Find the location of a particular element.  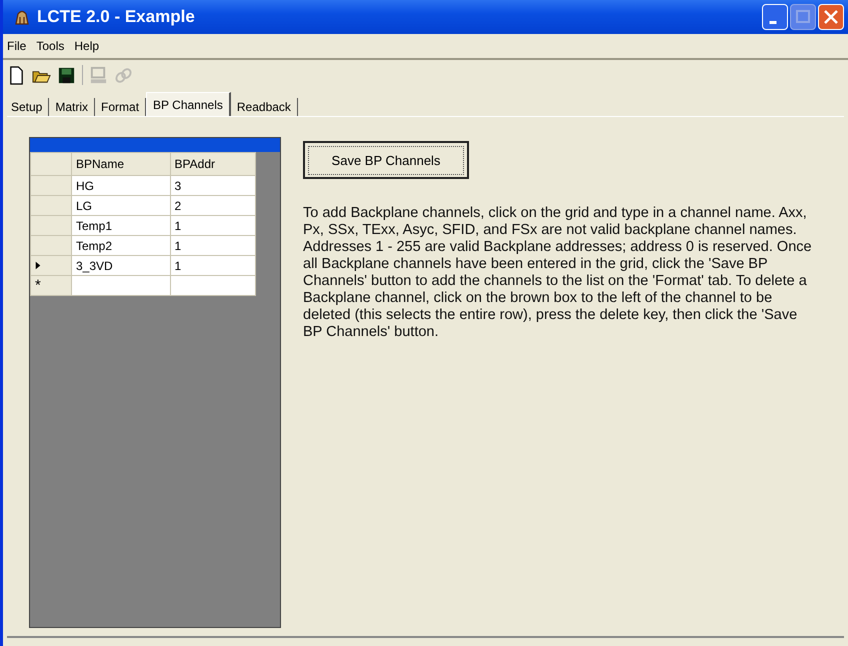

tab: Setup is located at coordinates (27, 107).